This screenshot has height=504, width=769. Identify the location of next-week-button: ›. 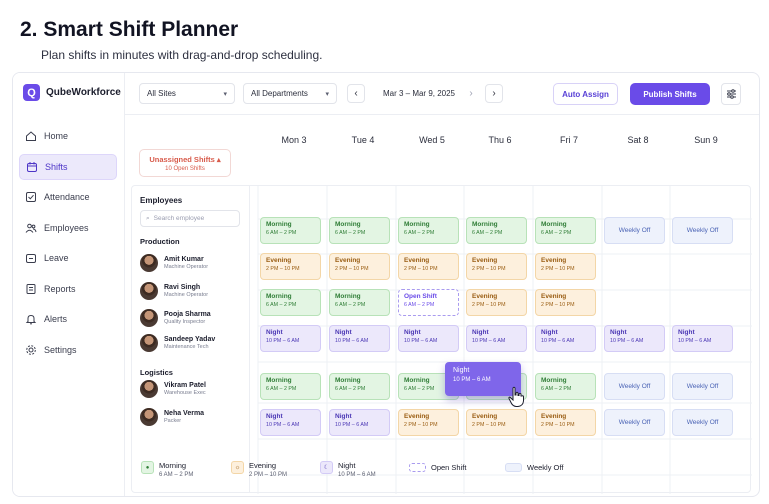
(494, 93).